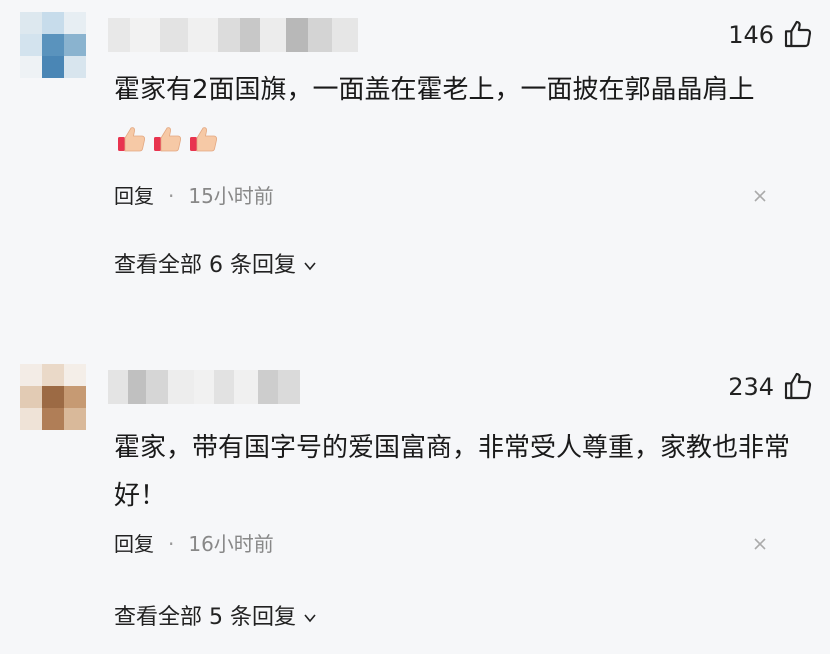 This screenshot has height=654, width=830. I want to click on view-all-replies-label: 查看全部 6 条回复, so click(205, 265).